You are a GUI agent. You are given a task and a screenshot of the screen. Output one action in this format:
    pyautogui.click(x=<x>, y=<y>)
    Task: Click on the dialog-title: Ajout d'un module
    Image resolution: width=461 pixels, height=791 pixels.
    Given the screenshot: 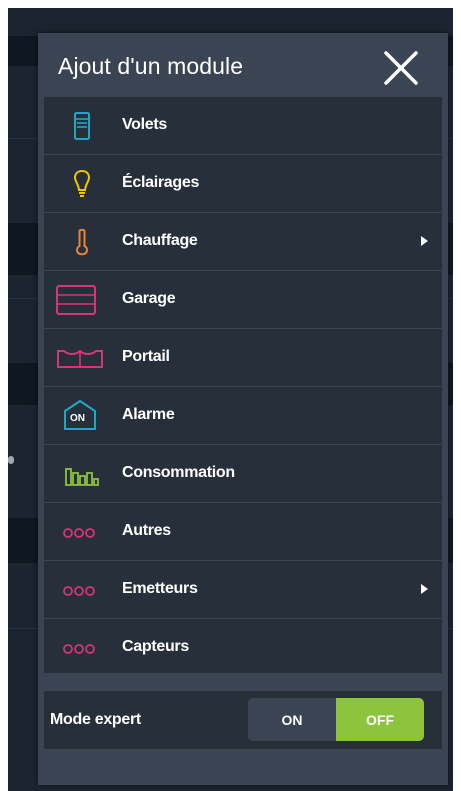 What is the action you would take?
    pyautogui.click(x=151, y=66)
    